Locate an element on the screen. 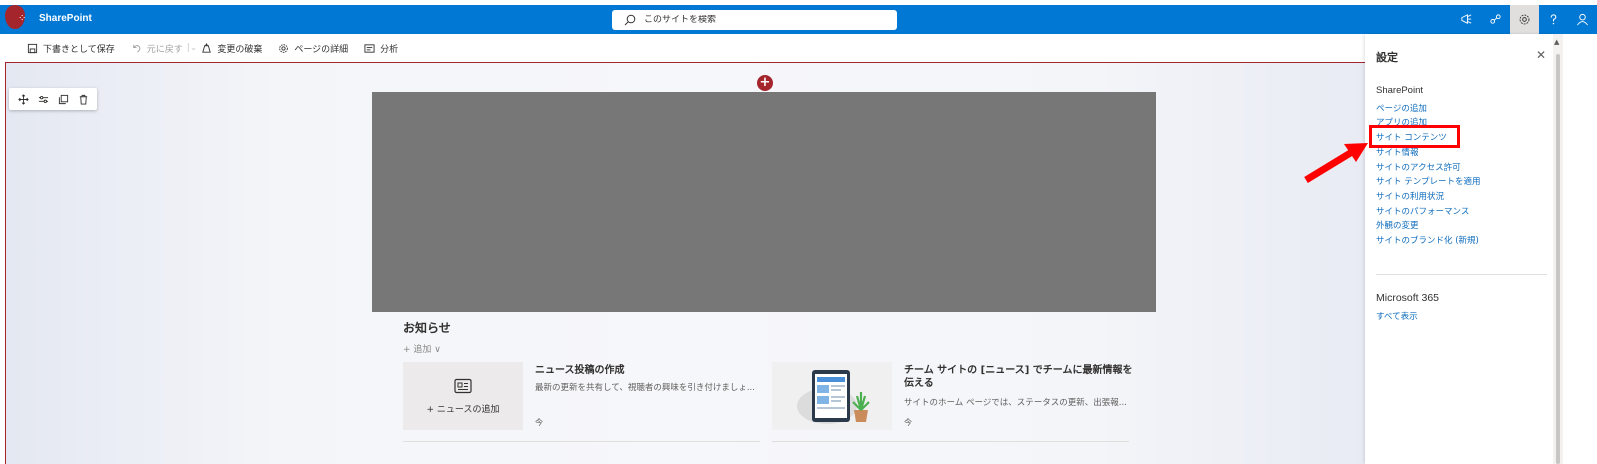 This screenshot has height=464, width=1597. page-details-label: ページの詳細 is located at coordinates (321, 49).